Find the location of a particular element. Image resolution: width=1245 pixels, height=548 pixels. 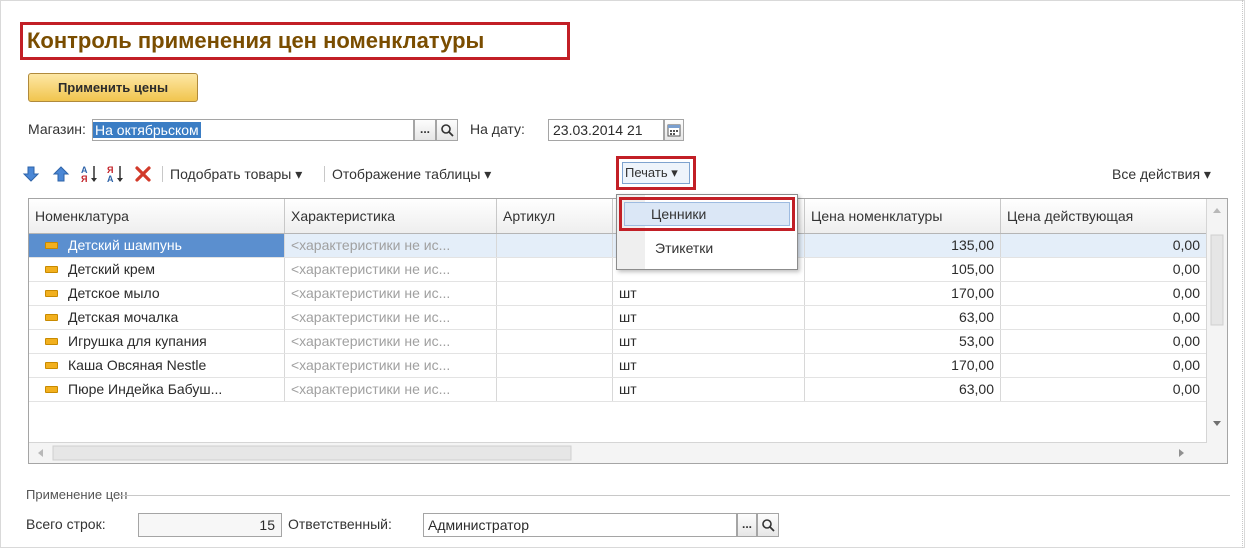

calendar-button is located at coordinates (674, 130).